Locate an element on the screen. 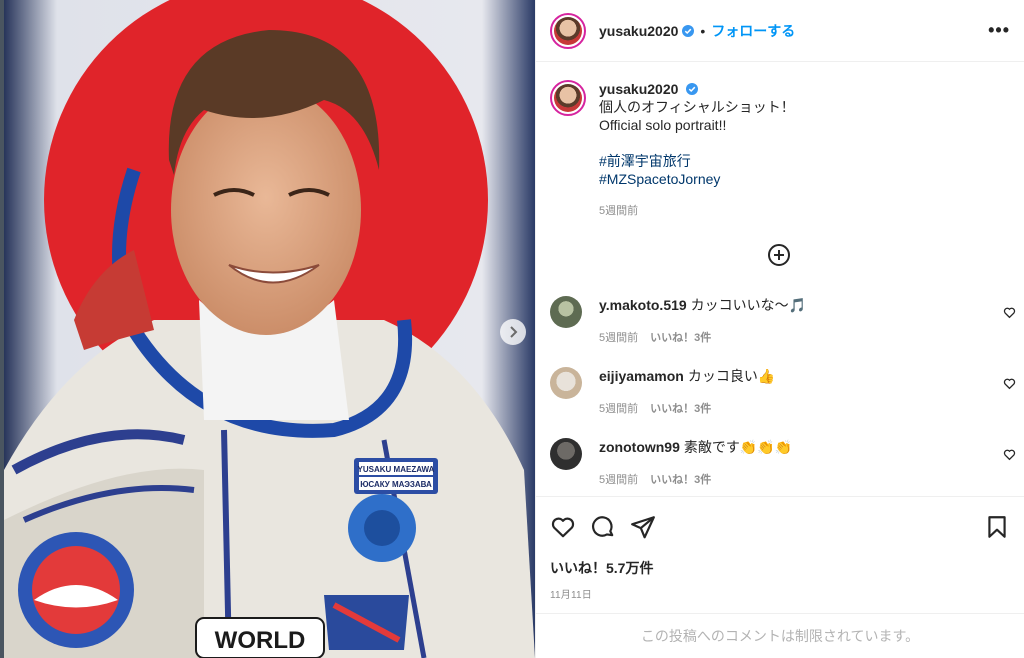 The width and height of the screenshot is (1024, 658). caption-line-1: 個人のオフィシャルショット！ is located at coordinates (697, 107).